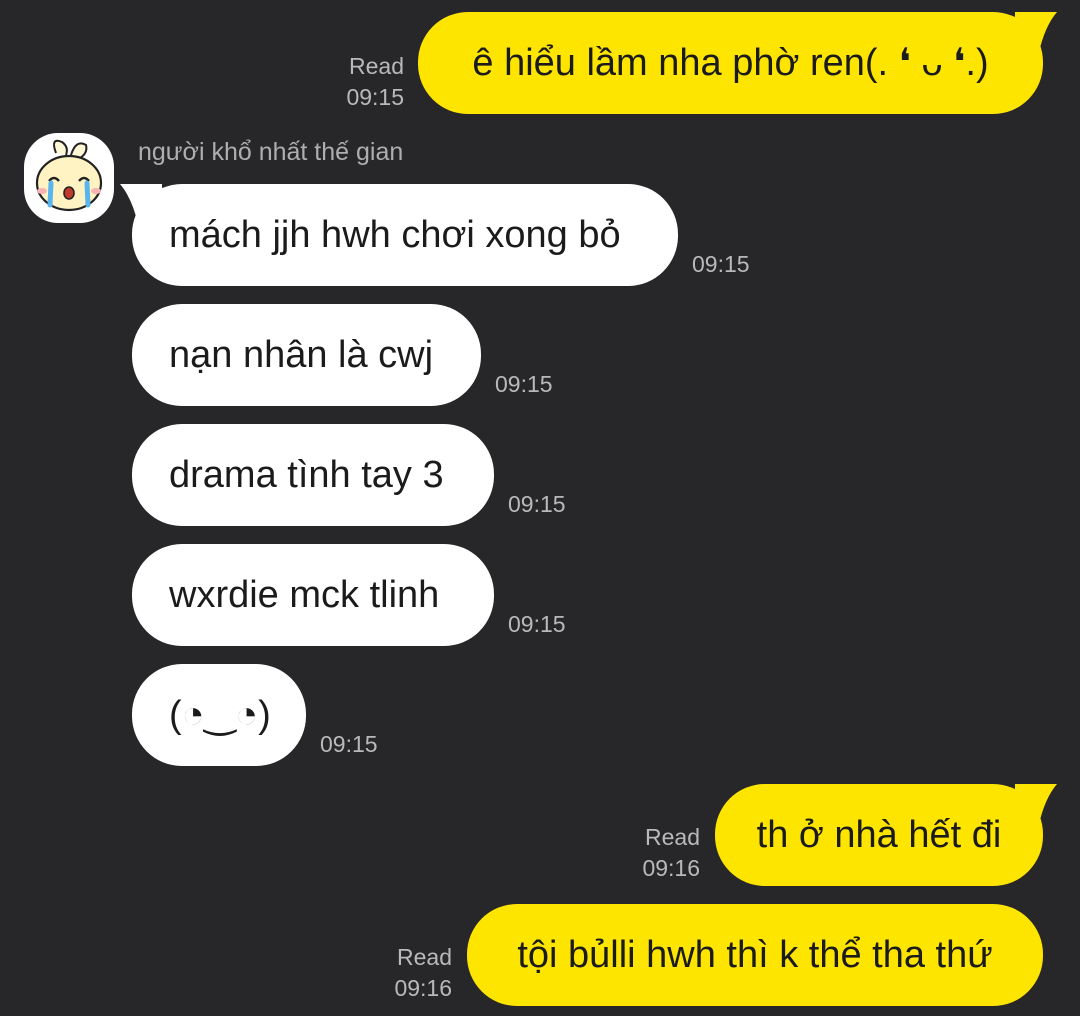 This screenshot has width=1080, height=1016. Describe the element at coordinates (395, 235) in the screenshot. I see `message-text: mách jjh hwh chơi xong bỏ` at that location.